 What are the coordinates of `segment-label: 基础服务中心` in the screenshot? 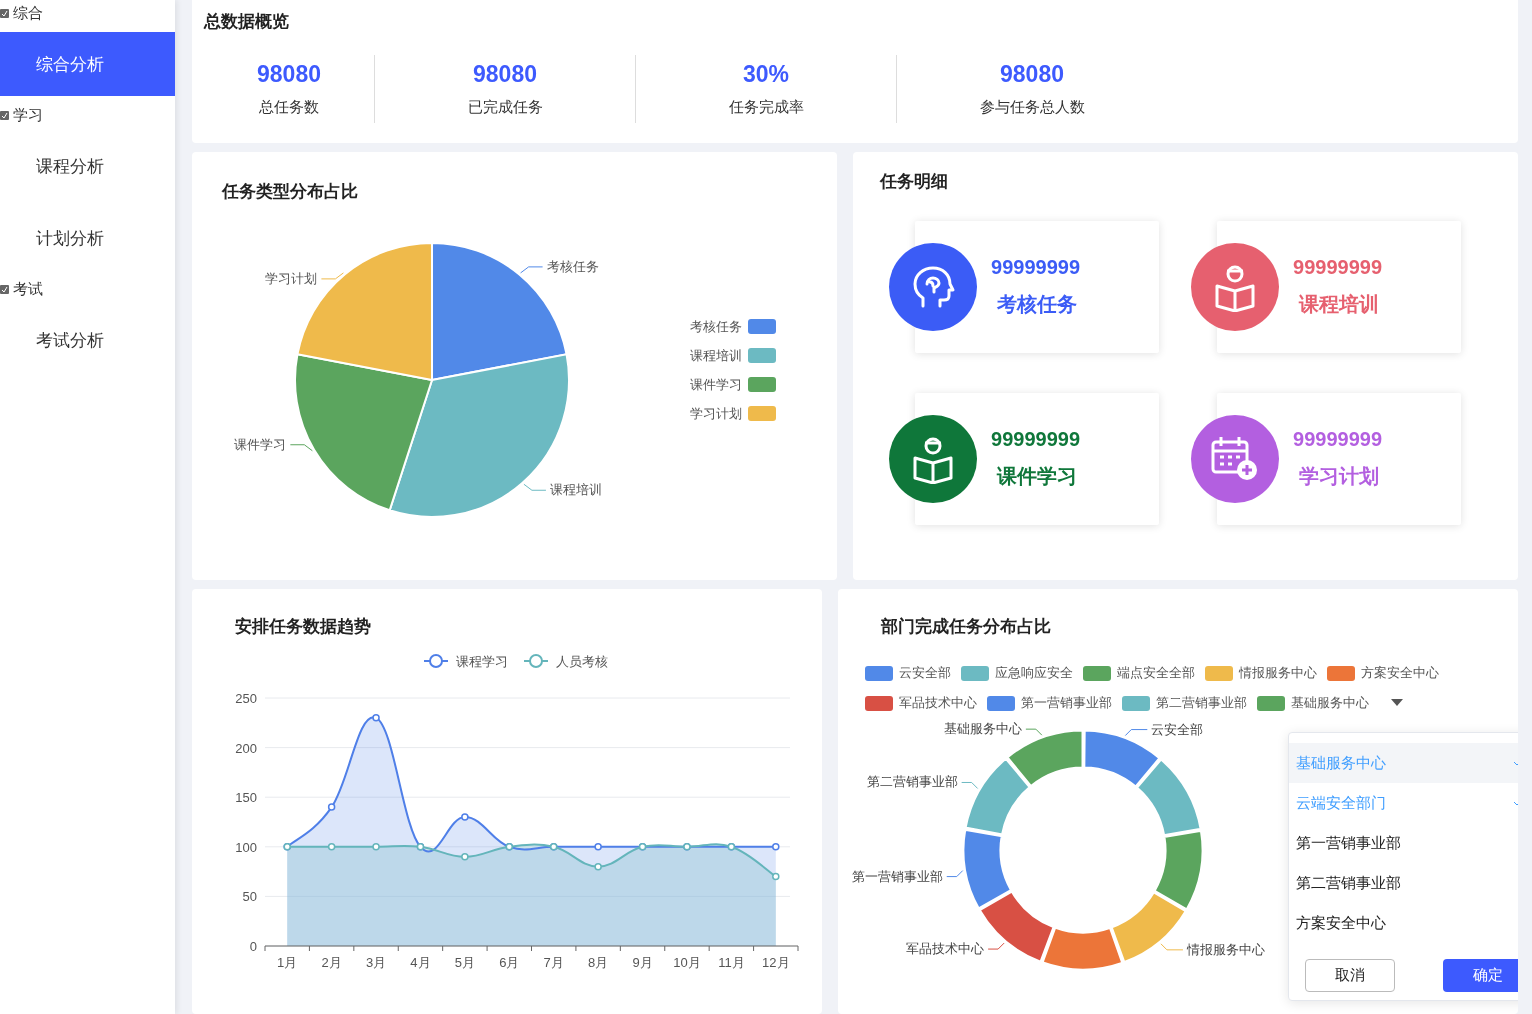 It's located at (982, 729).